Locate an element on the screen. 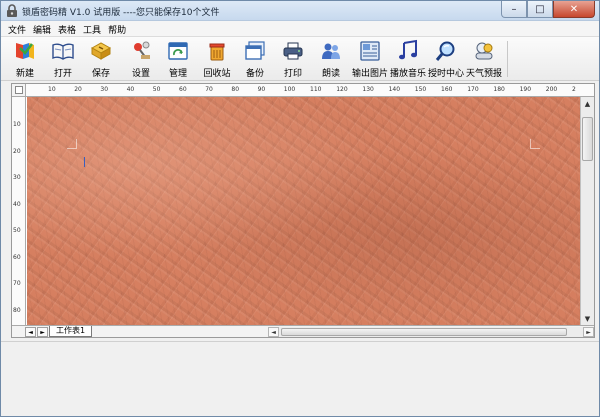  sheet-tab-1: 工作表1 is located at coordinates (71, 331).